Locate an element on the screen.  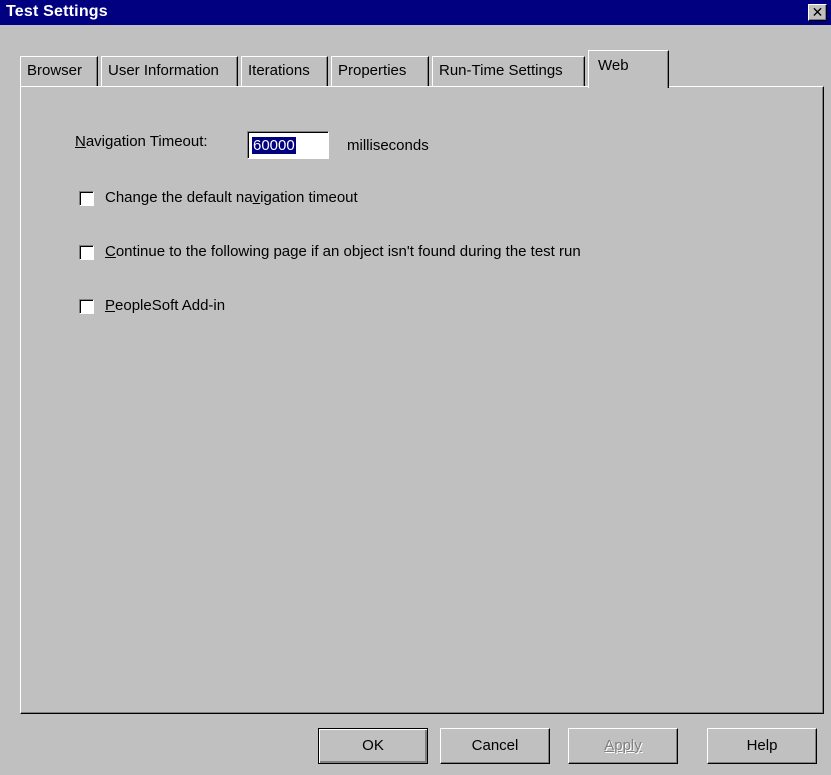
timeout-unit-label: milliseconds is located at coordinates (388, 145).